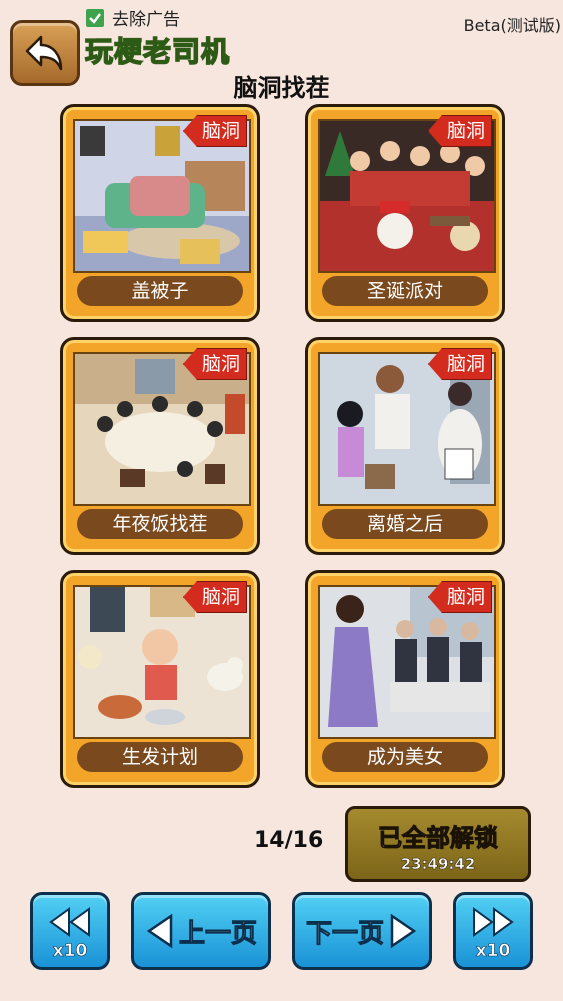 The image size is (563, 1001). What do you see at coordinates (405, 446) in the screenshot?
I see `level-card: 脑洞 离婚之后` at bounding box center [405, 446].